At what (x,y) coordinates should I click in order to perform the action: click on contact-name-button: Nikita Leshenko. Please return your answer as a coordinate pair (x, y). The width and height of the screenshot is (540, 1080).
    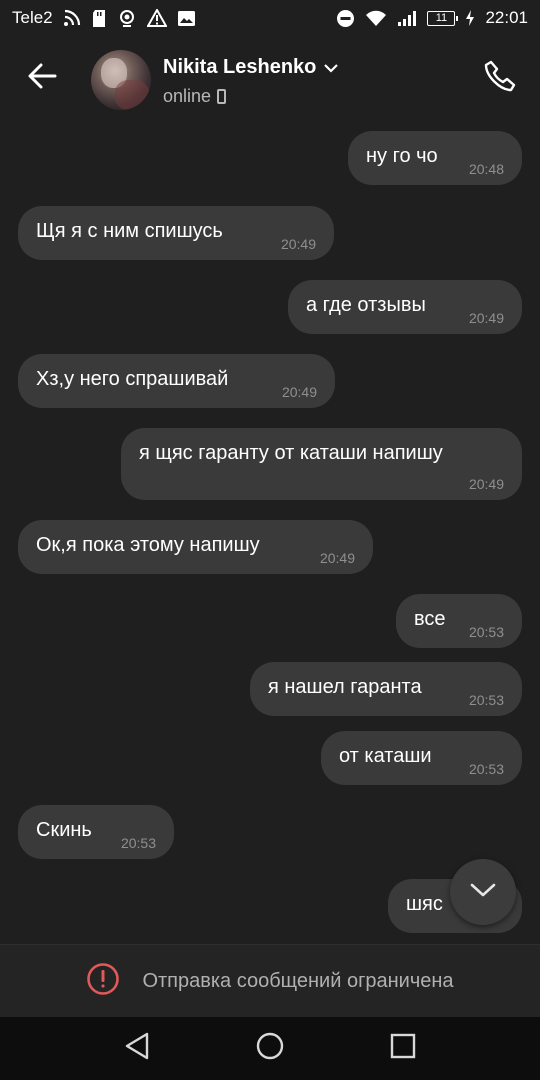
    Looking at the image, I should click on (251, 67).